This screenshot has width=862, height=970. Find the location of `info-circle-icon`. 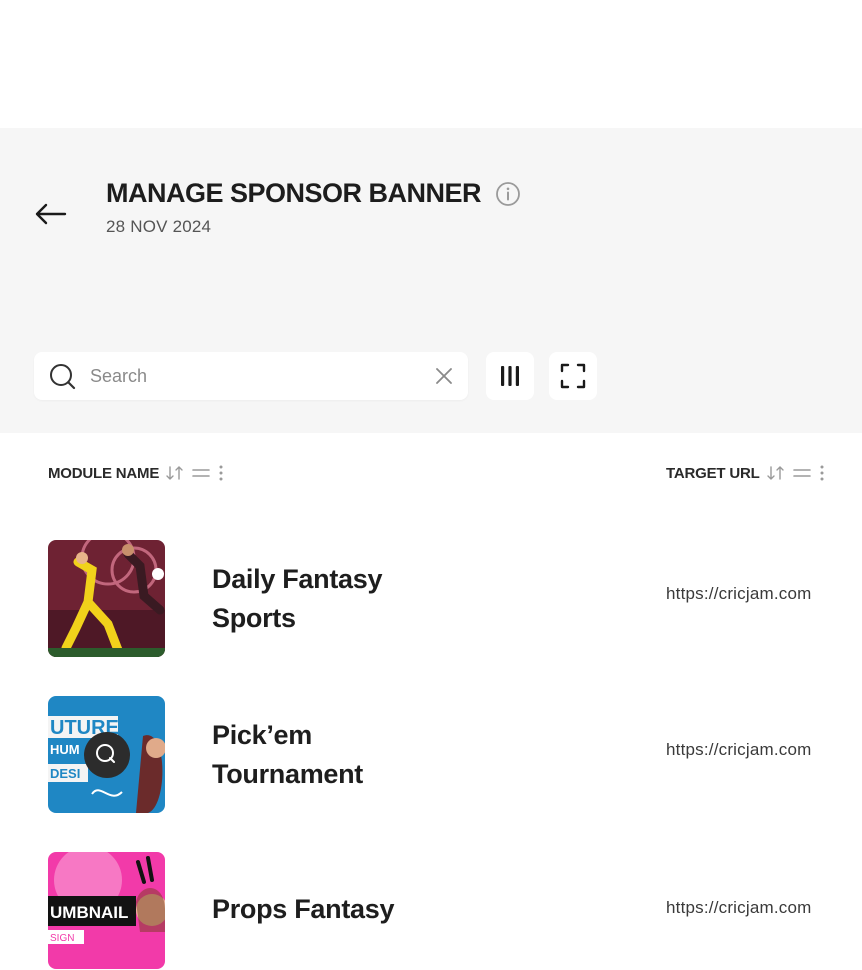

info-circle-icon is located at coordinates (508, 194).